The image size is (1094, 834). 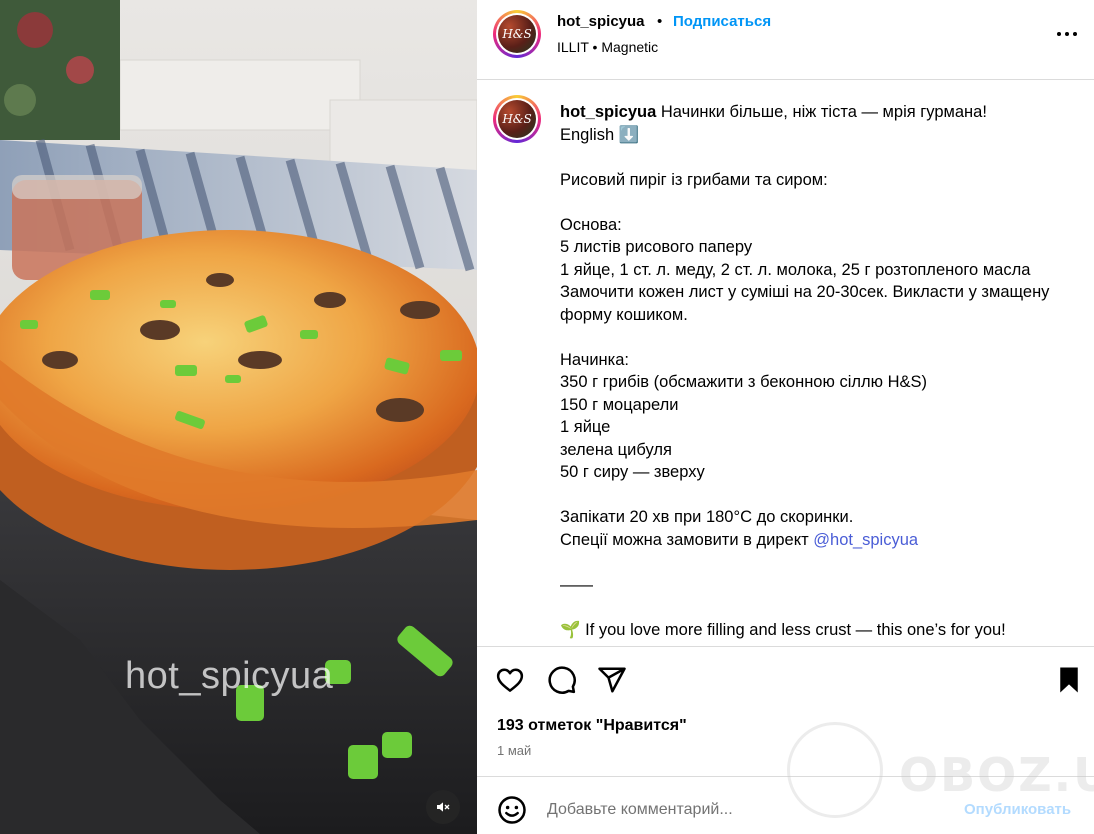 I want to click on header-username: hot_spicyua, so click(x=601, y=21).